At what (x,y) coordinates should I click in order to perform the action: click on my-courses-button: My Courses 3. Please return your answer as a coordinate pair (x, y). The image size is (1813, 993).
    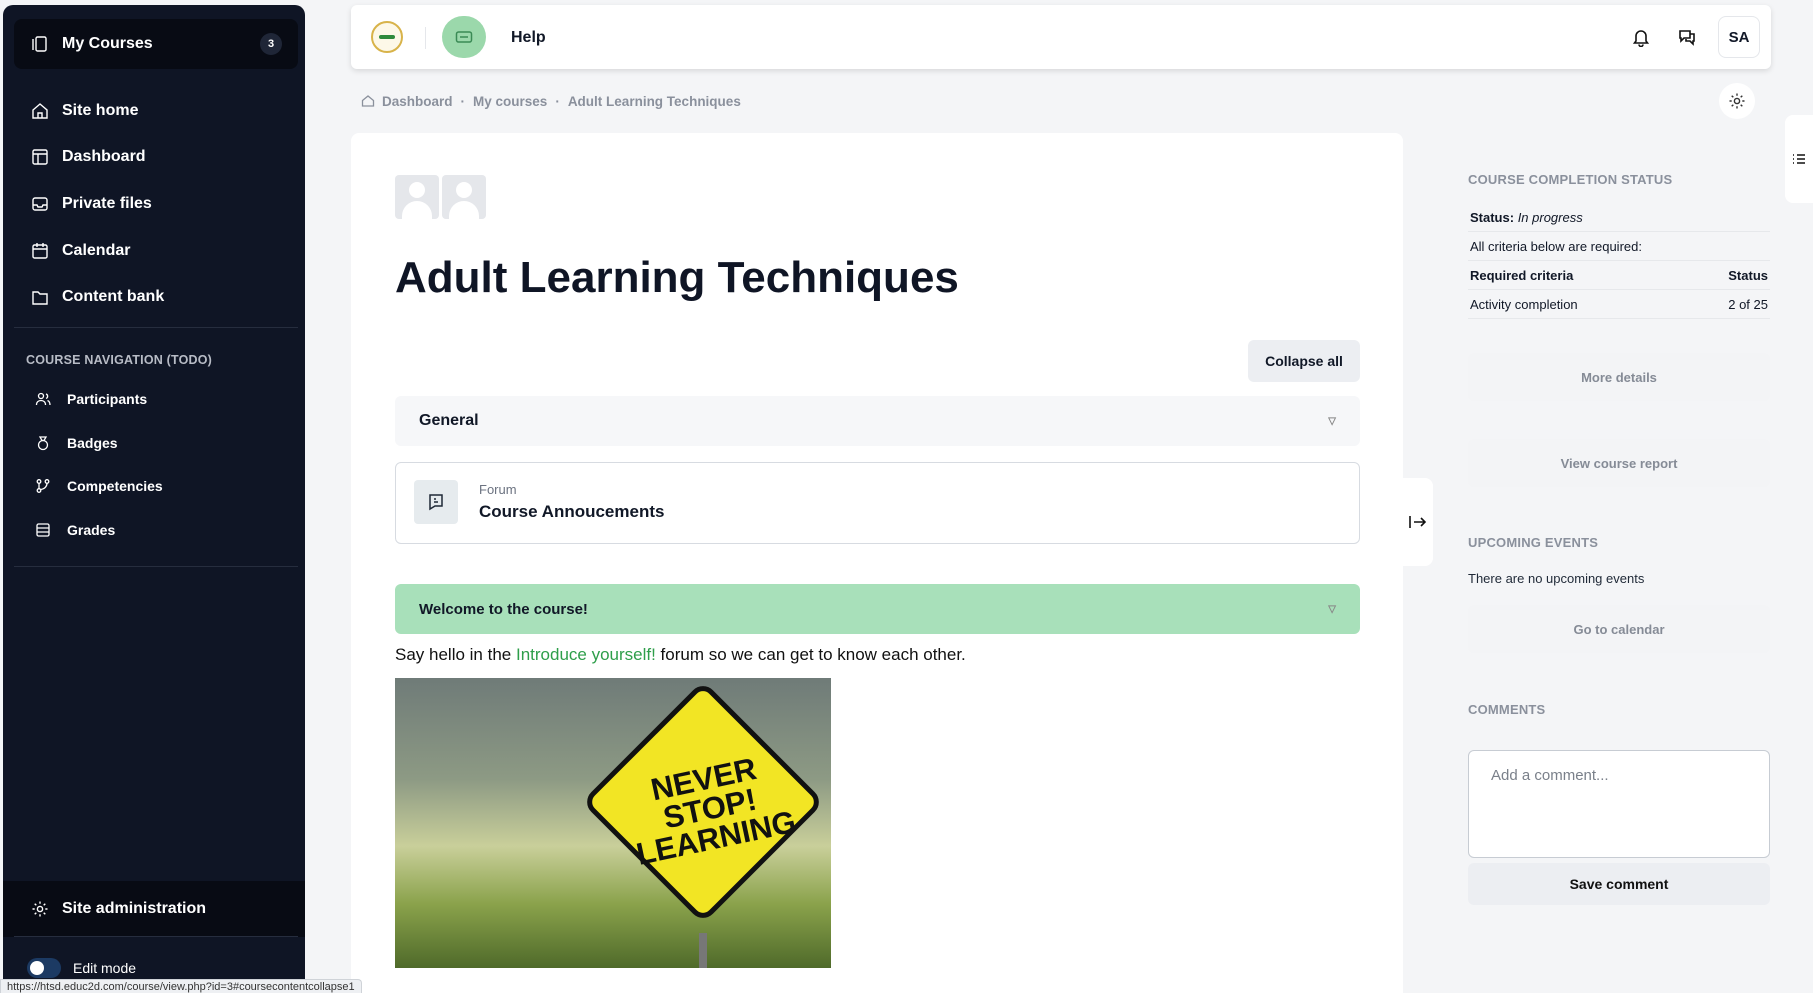
    Looking at the image, I should click on (156, 44).